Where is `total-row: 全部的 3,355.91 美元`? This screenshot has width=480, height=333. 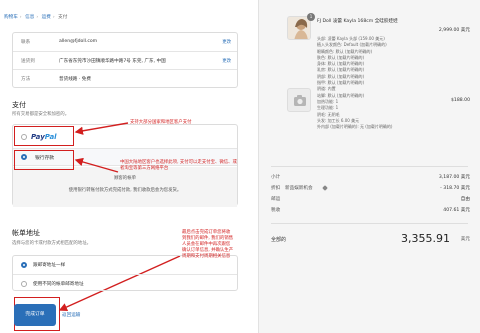
total-row: 全部的 3,355.91 美元 is located at coordinates (370, 240).